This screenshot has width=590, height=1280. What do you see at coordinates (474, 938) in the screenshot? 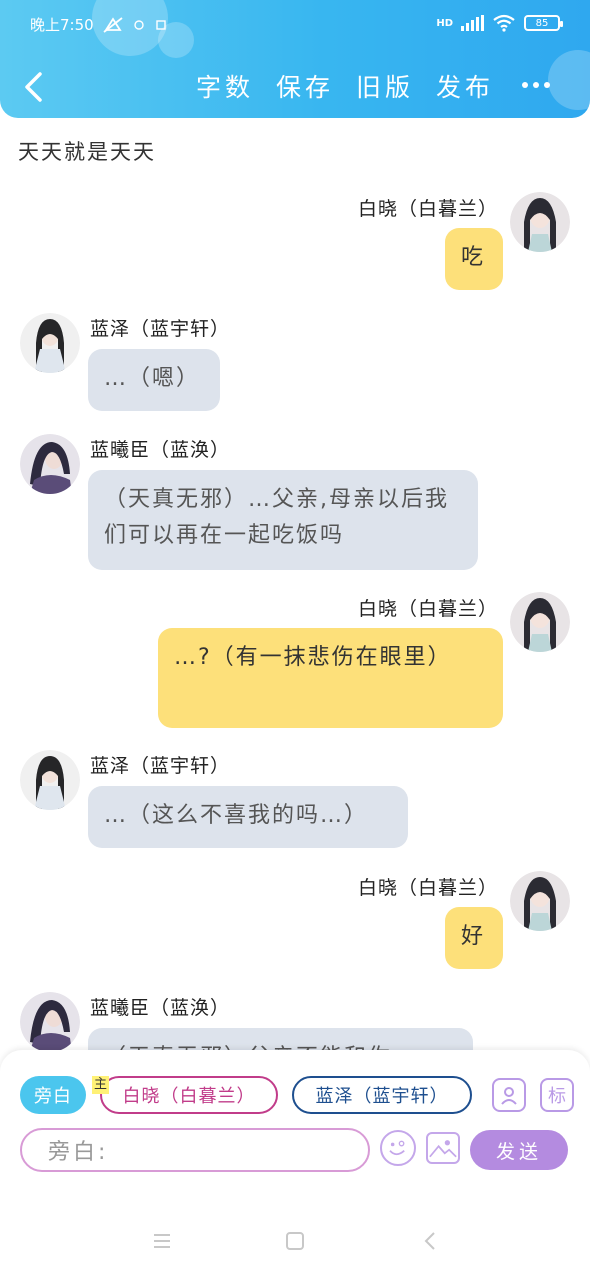
I see `message-bubble: 好` at bounding box center [474, 938].